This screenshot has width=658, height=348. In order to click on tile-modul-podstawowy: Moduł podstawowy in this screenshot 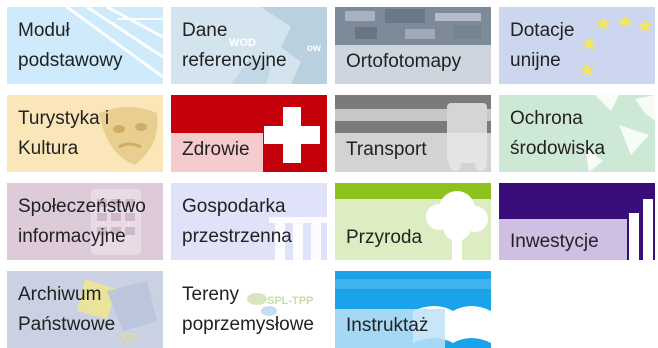, I will do `click(85, 45)`.